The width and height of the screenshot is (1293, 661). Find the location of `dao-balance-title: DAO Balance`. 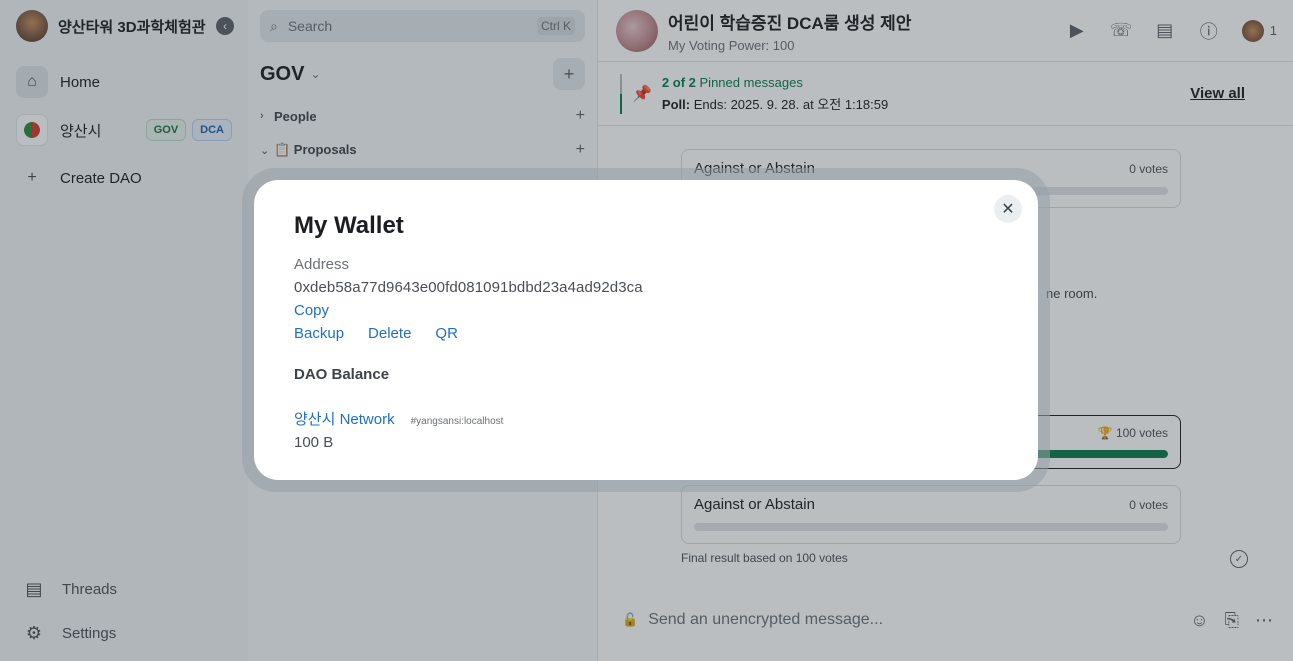

dao-balance-title: DAO Balance is located at coordinates (342, 374).